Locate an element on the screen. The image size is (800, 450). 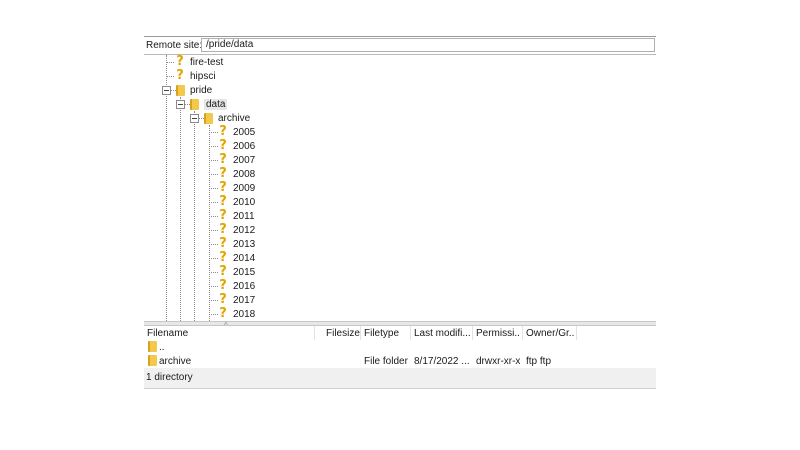
tree-item-label: 2011 is located at coordinates (244, 216).